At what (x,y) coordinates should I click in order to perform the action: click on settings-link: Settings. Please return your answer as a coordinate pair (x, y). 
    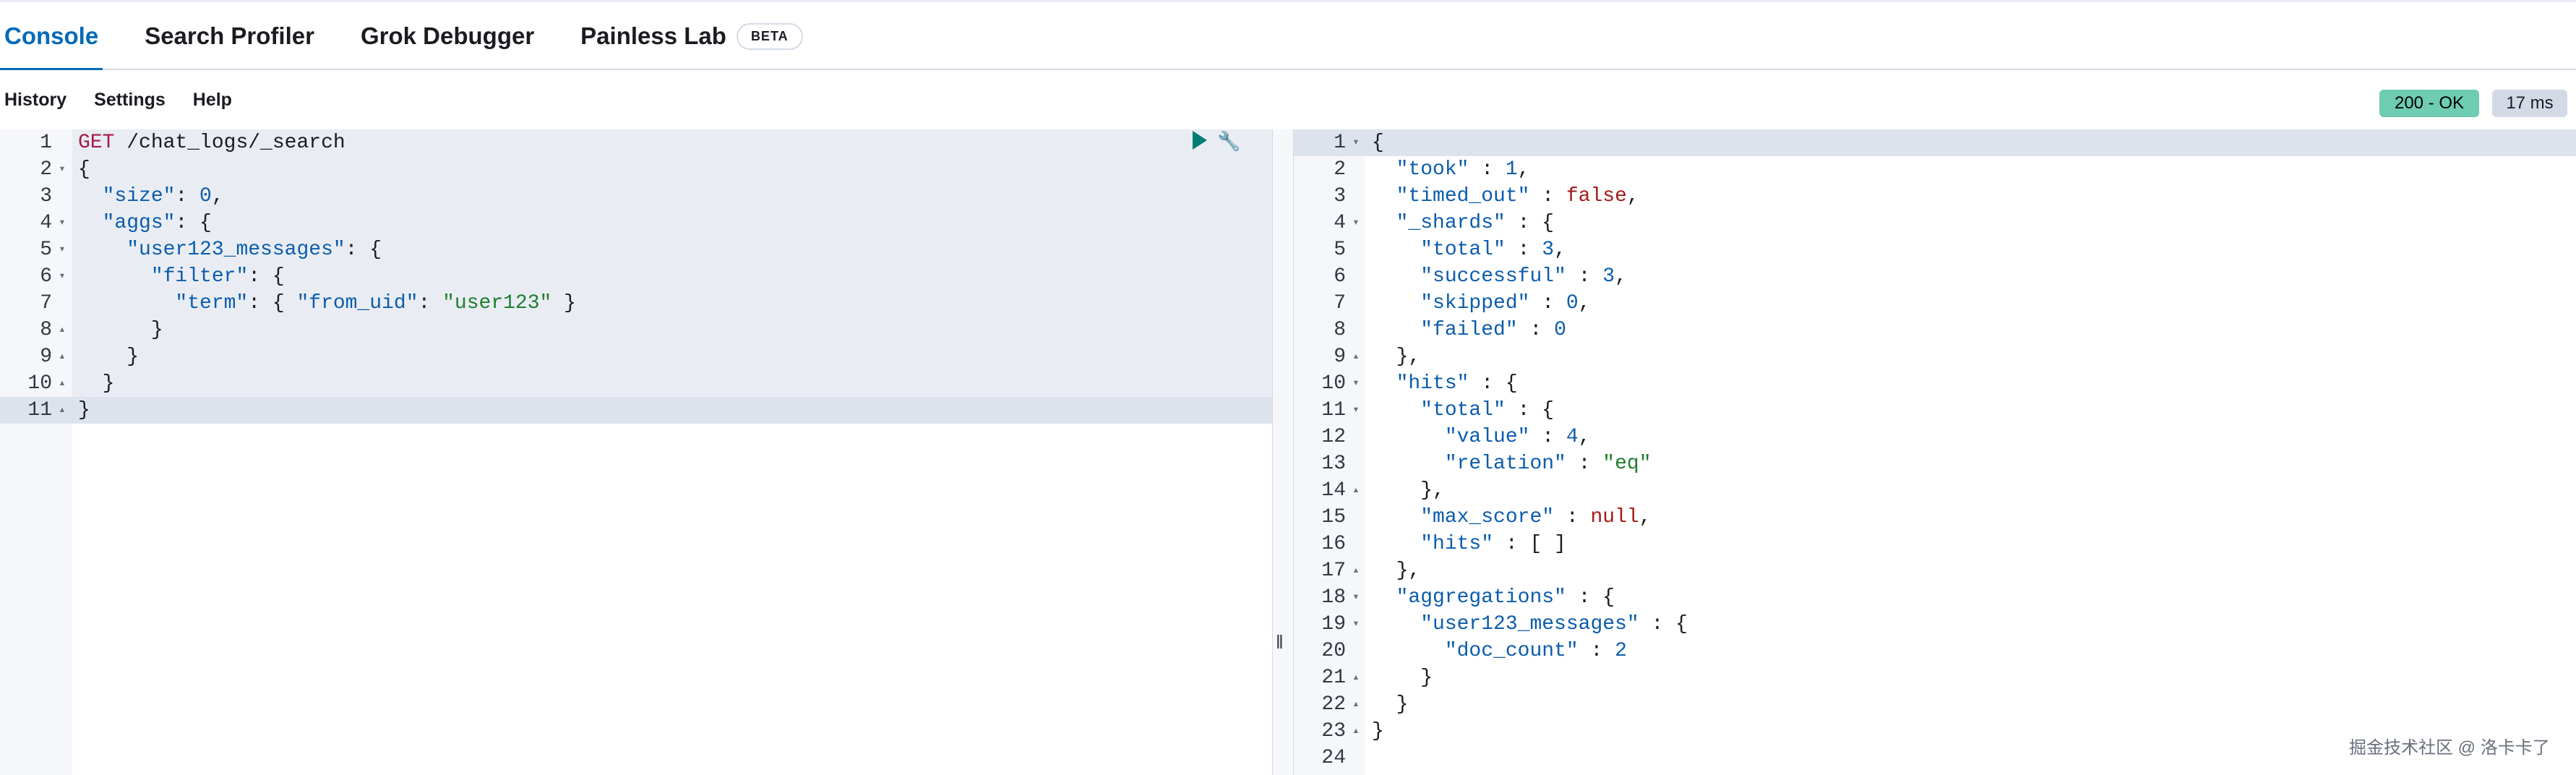
    Looking at the image, I should click on (130, 100).